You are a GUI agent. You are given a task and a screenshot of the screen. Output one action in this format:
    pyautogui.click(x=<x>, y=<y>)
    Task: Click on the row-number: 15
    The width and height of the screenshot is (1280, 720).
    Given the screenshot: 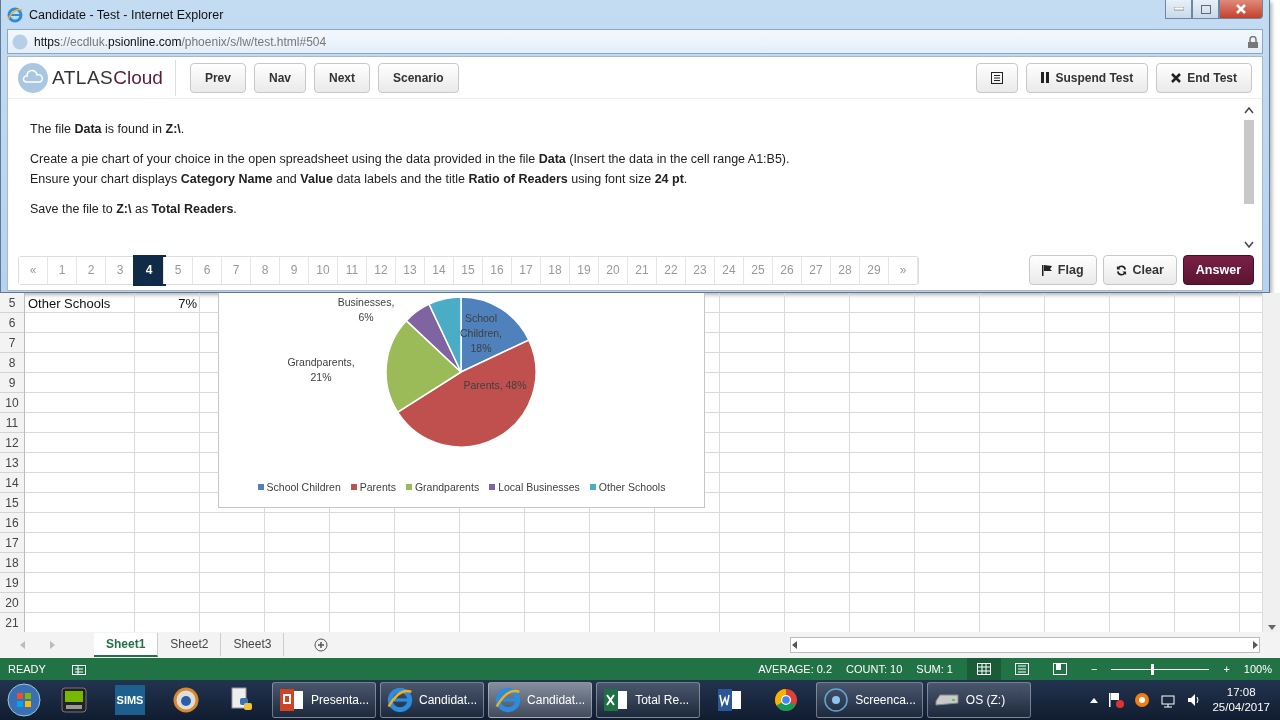 What is the action you would take?
    pyautogui.click(x=12, y=503)
    